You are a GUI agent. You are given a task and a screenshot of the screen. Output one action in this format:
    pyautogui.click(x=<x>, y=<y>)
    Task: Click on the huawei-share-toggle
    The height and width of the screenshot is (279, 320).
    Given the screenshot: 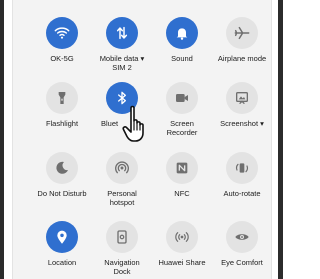 What is the action you would take?
    pyautogui.click(x=182, y=237)
    